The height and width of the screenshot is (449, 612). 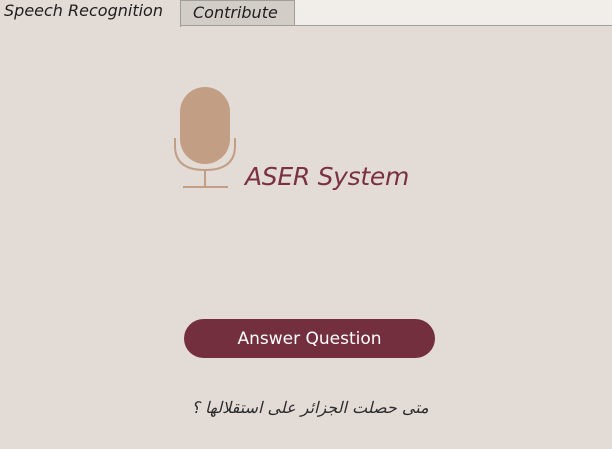 What do you see at coordinates (327, 176) in the screenshot?
I see `app-title: ASER System` at bounding box center [327, 176].